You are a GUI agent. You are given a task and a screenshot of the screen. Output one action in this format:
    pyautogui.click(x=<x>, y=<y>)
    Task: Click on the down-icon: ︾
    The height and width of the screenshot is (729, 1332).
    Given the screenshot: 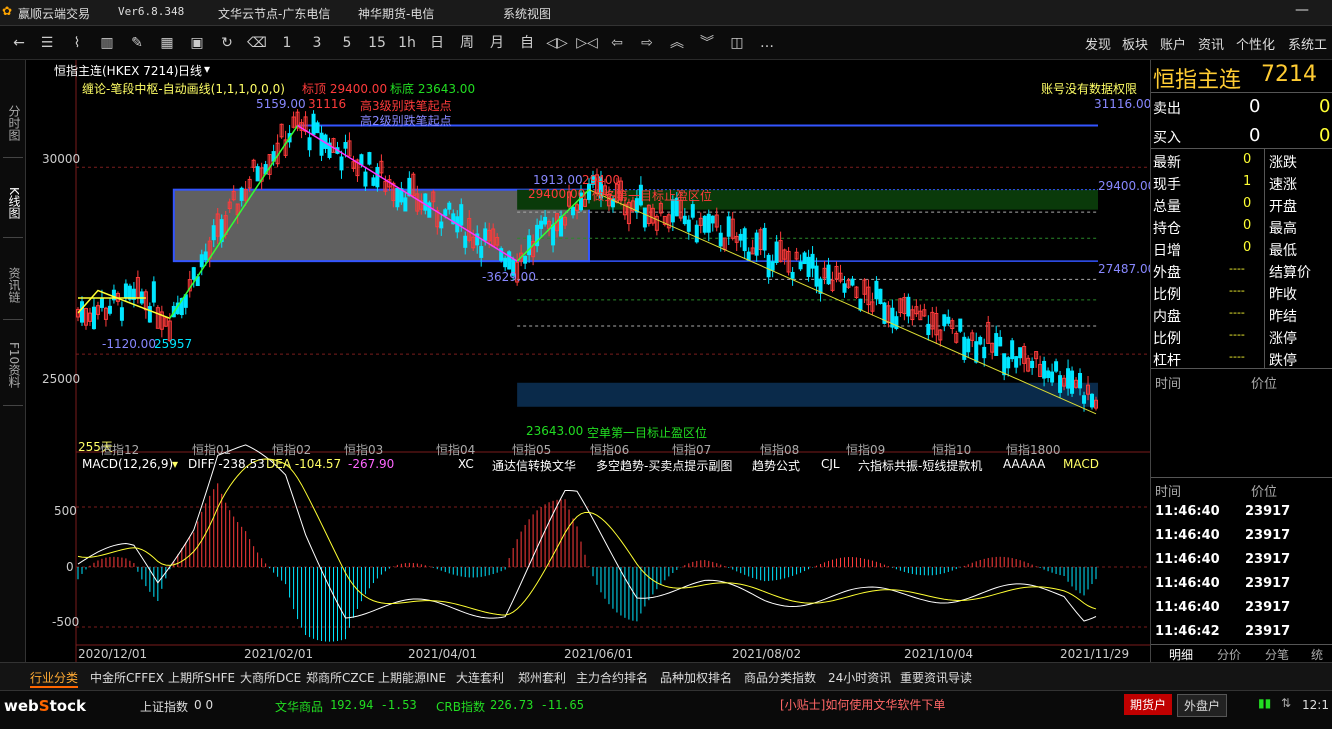 What is the action you would take?
    pyautogui.click(x=707, y=43)
    